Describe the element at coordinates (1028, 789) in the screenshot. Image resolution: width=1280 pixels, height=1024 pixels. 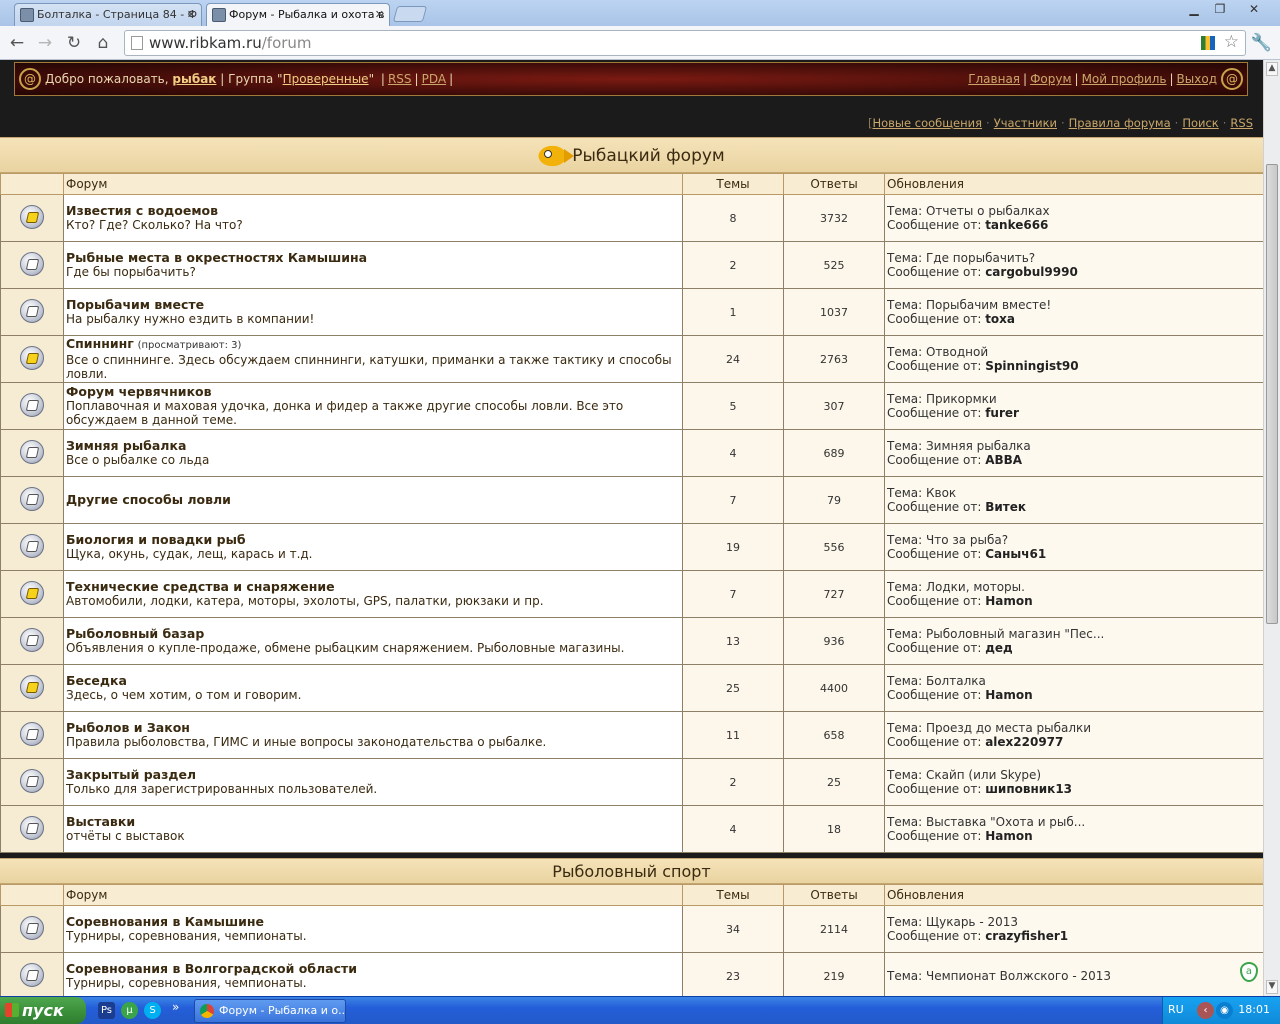
I see `last-author-link: шиповник13` at that location.